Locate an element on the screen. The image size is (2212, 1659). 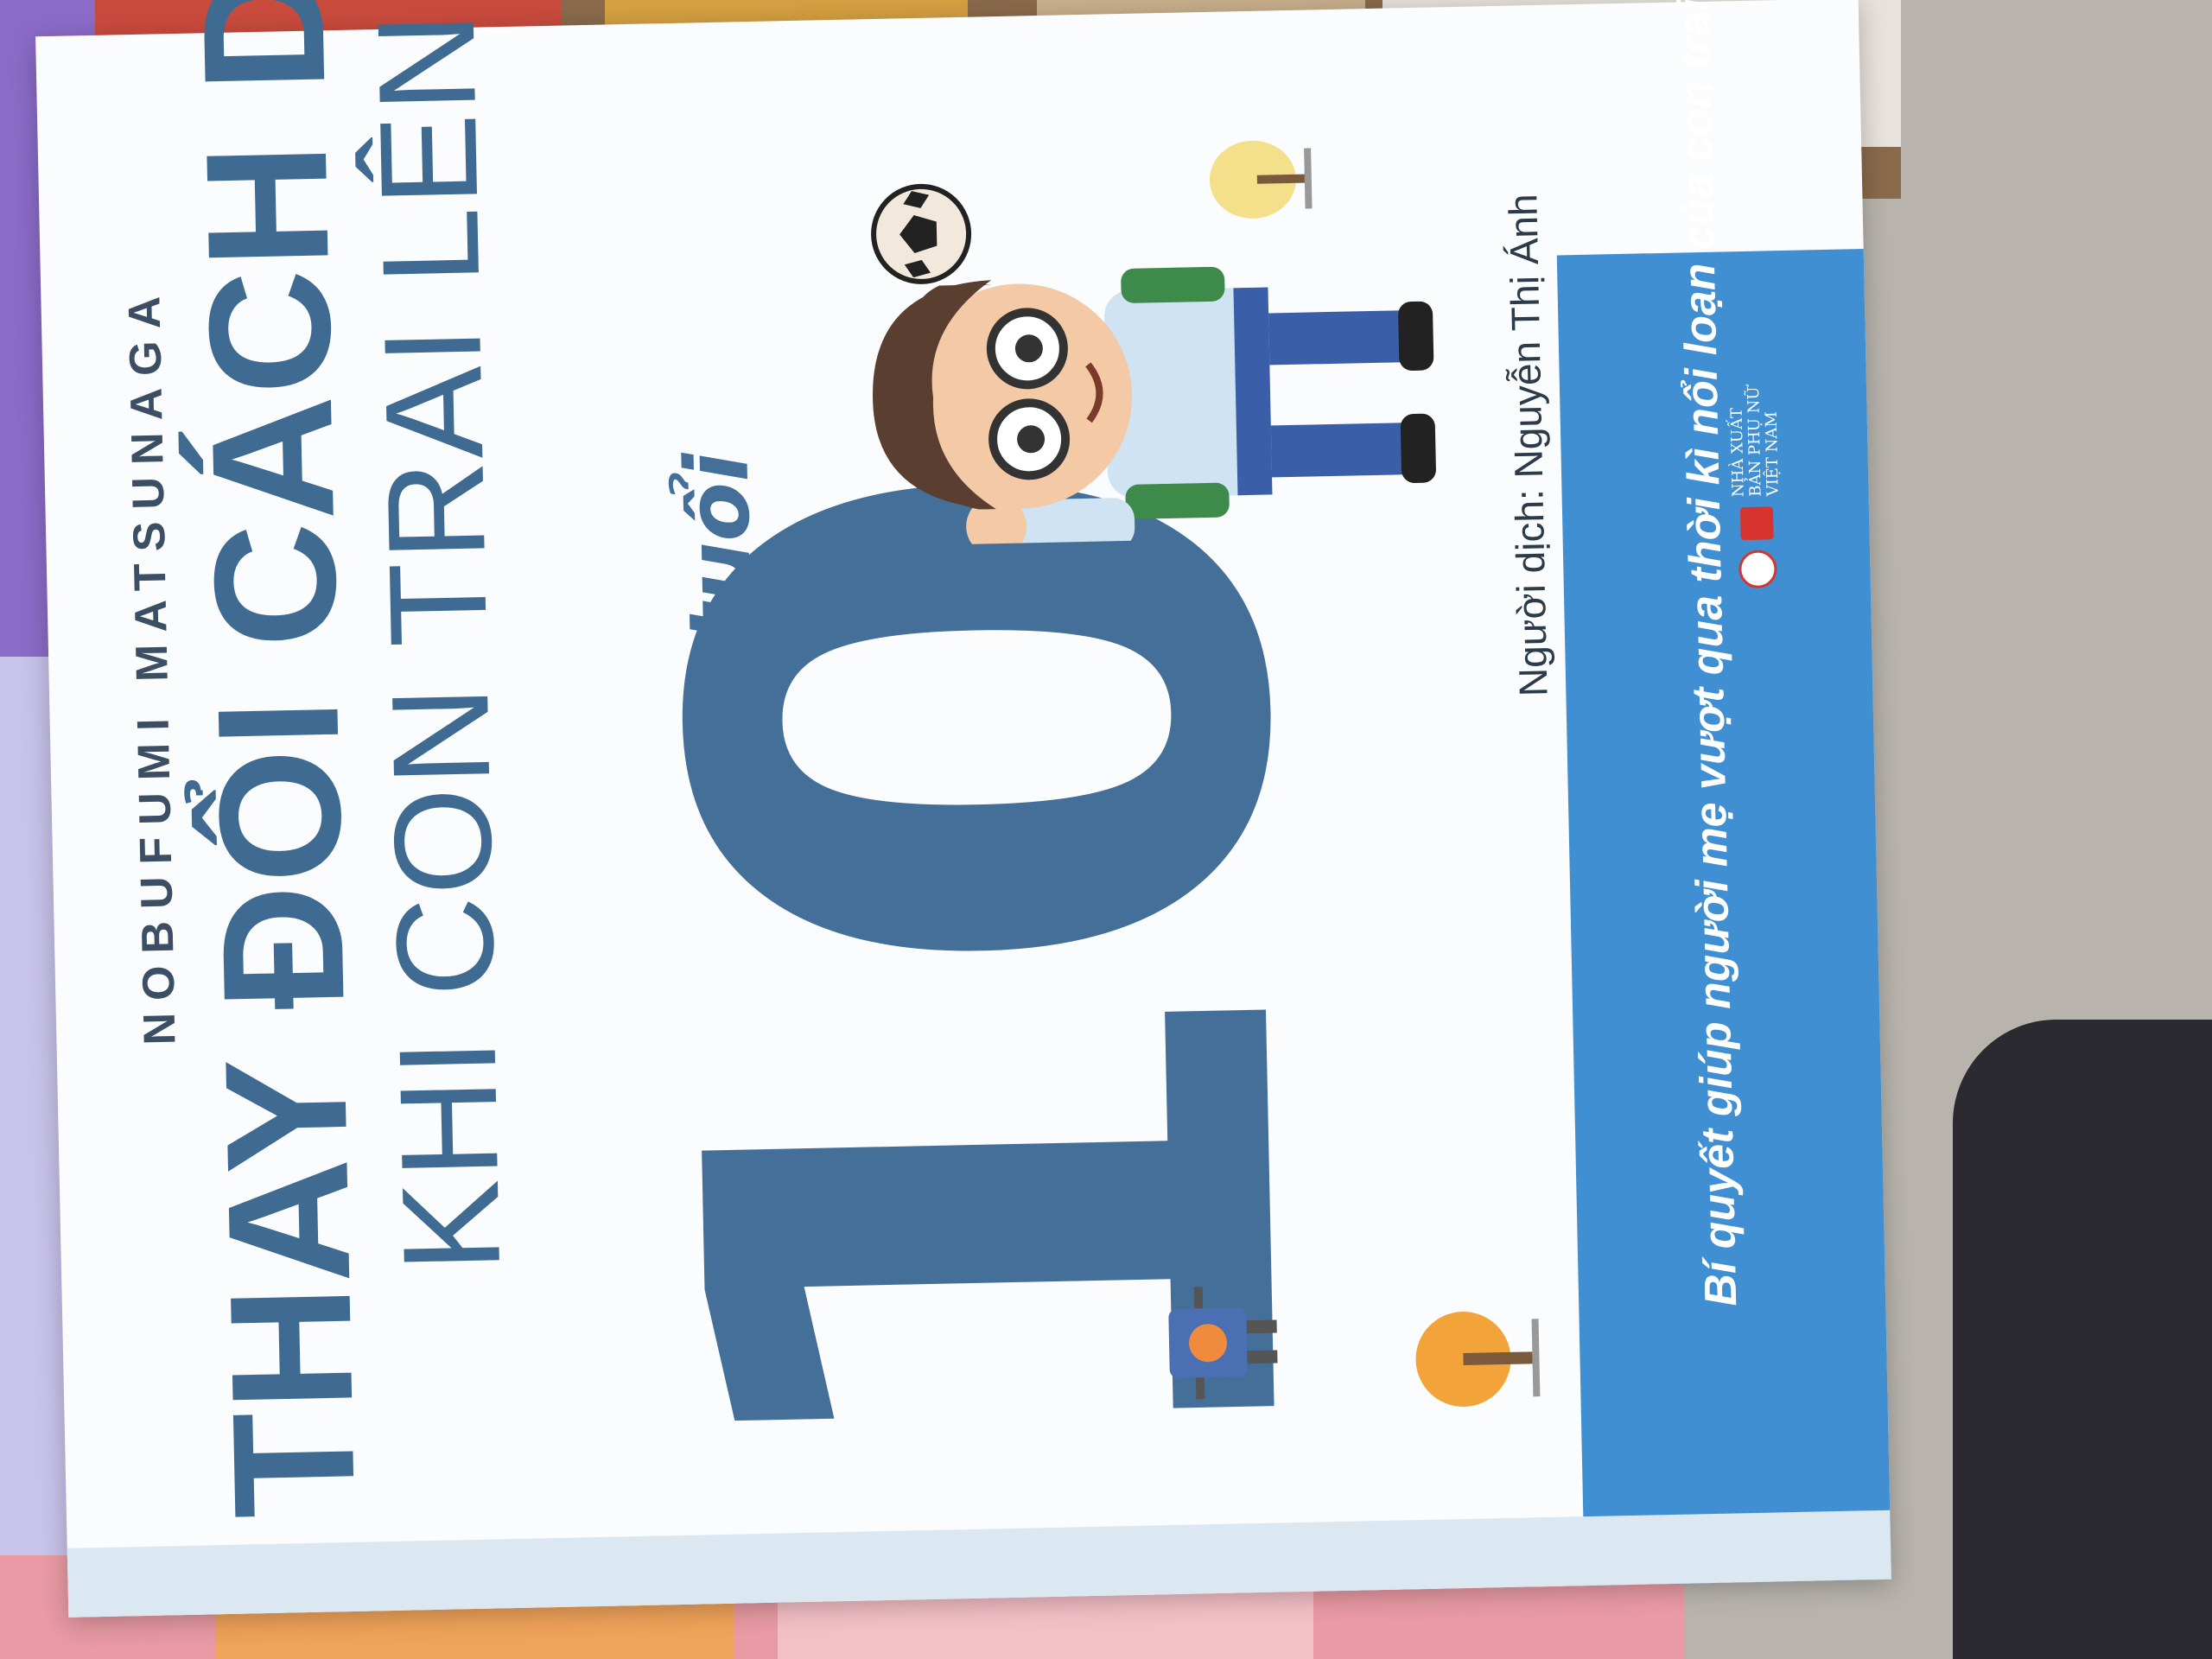
hand-shadow is located at coordinates (2082, 1339).